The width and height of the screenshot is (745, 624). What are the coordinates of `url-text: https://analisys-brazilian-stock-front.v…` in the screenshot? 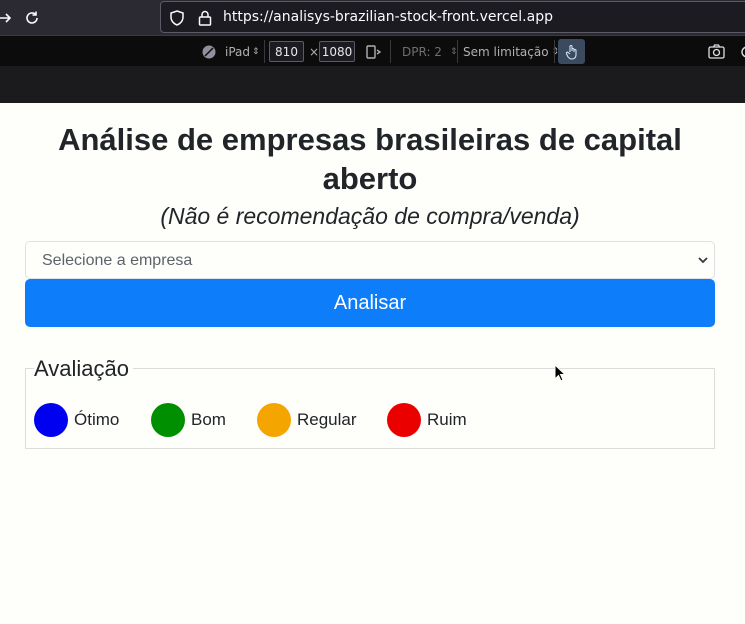 It's located at (388, 17).